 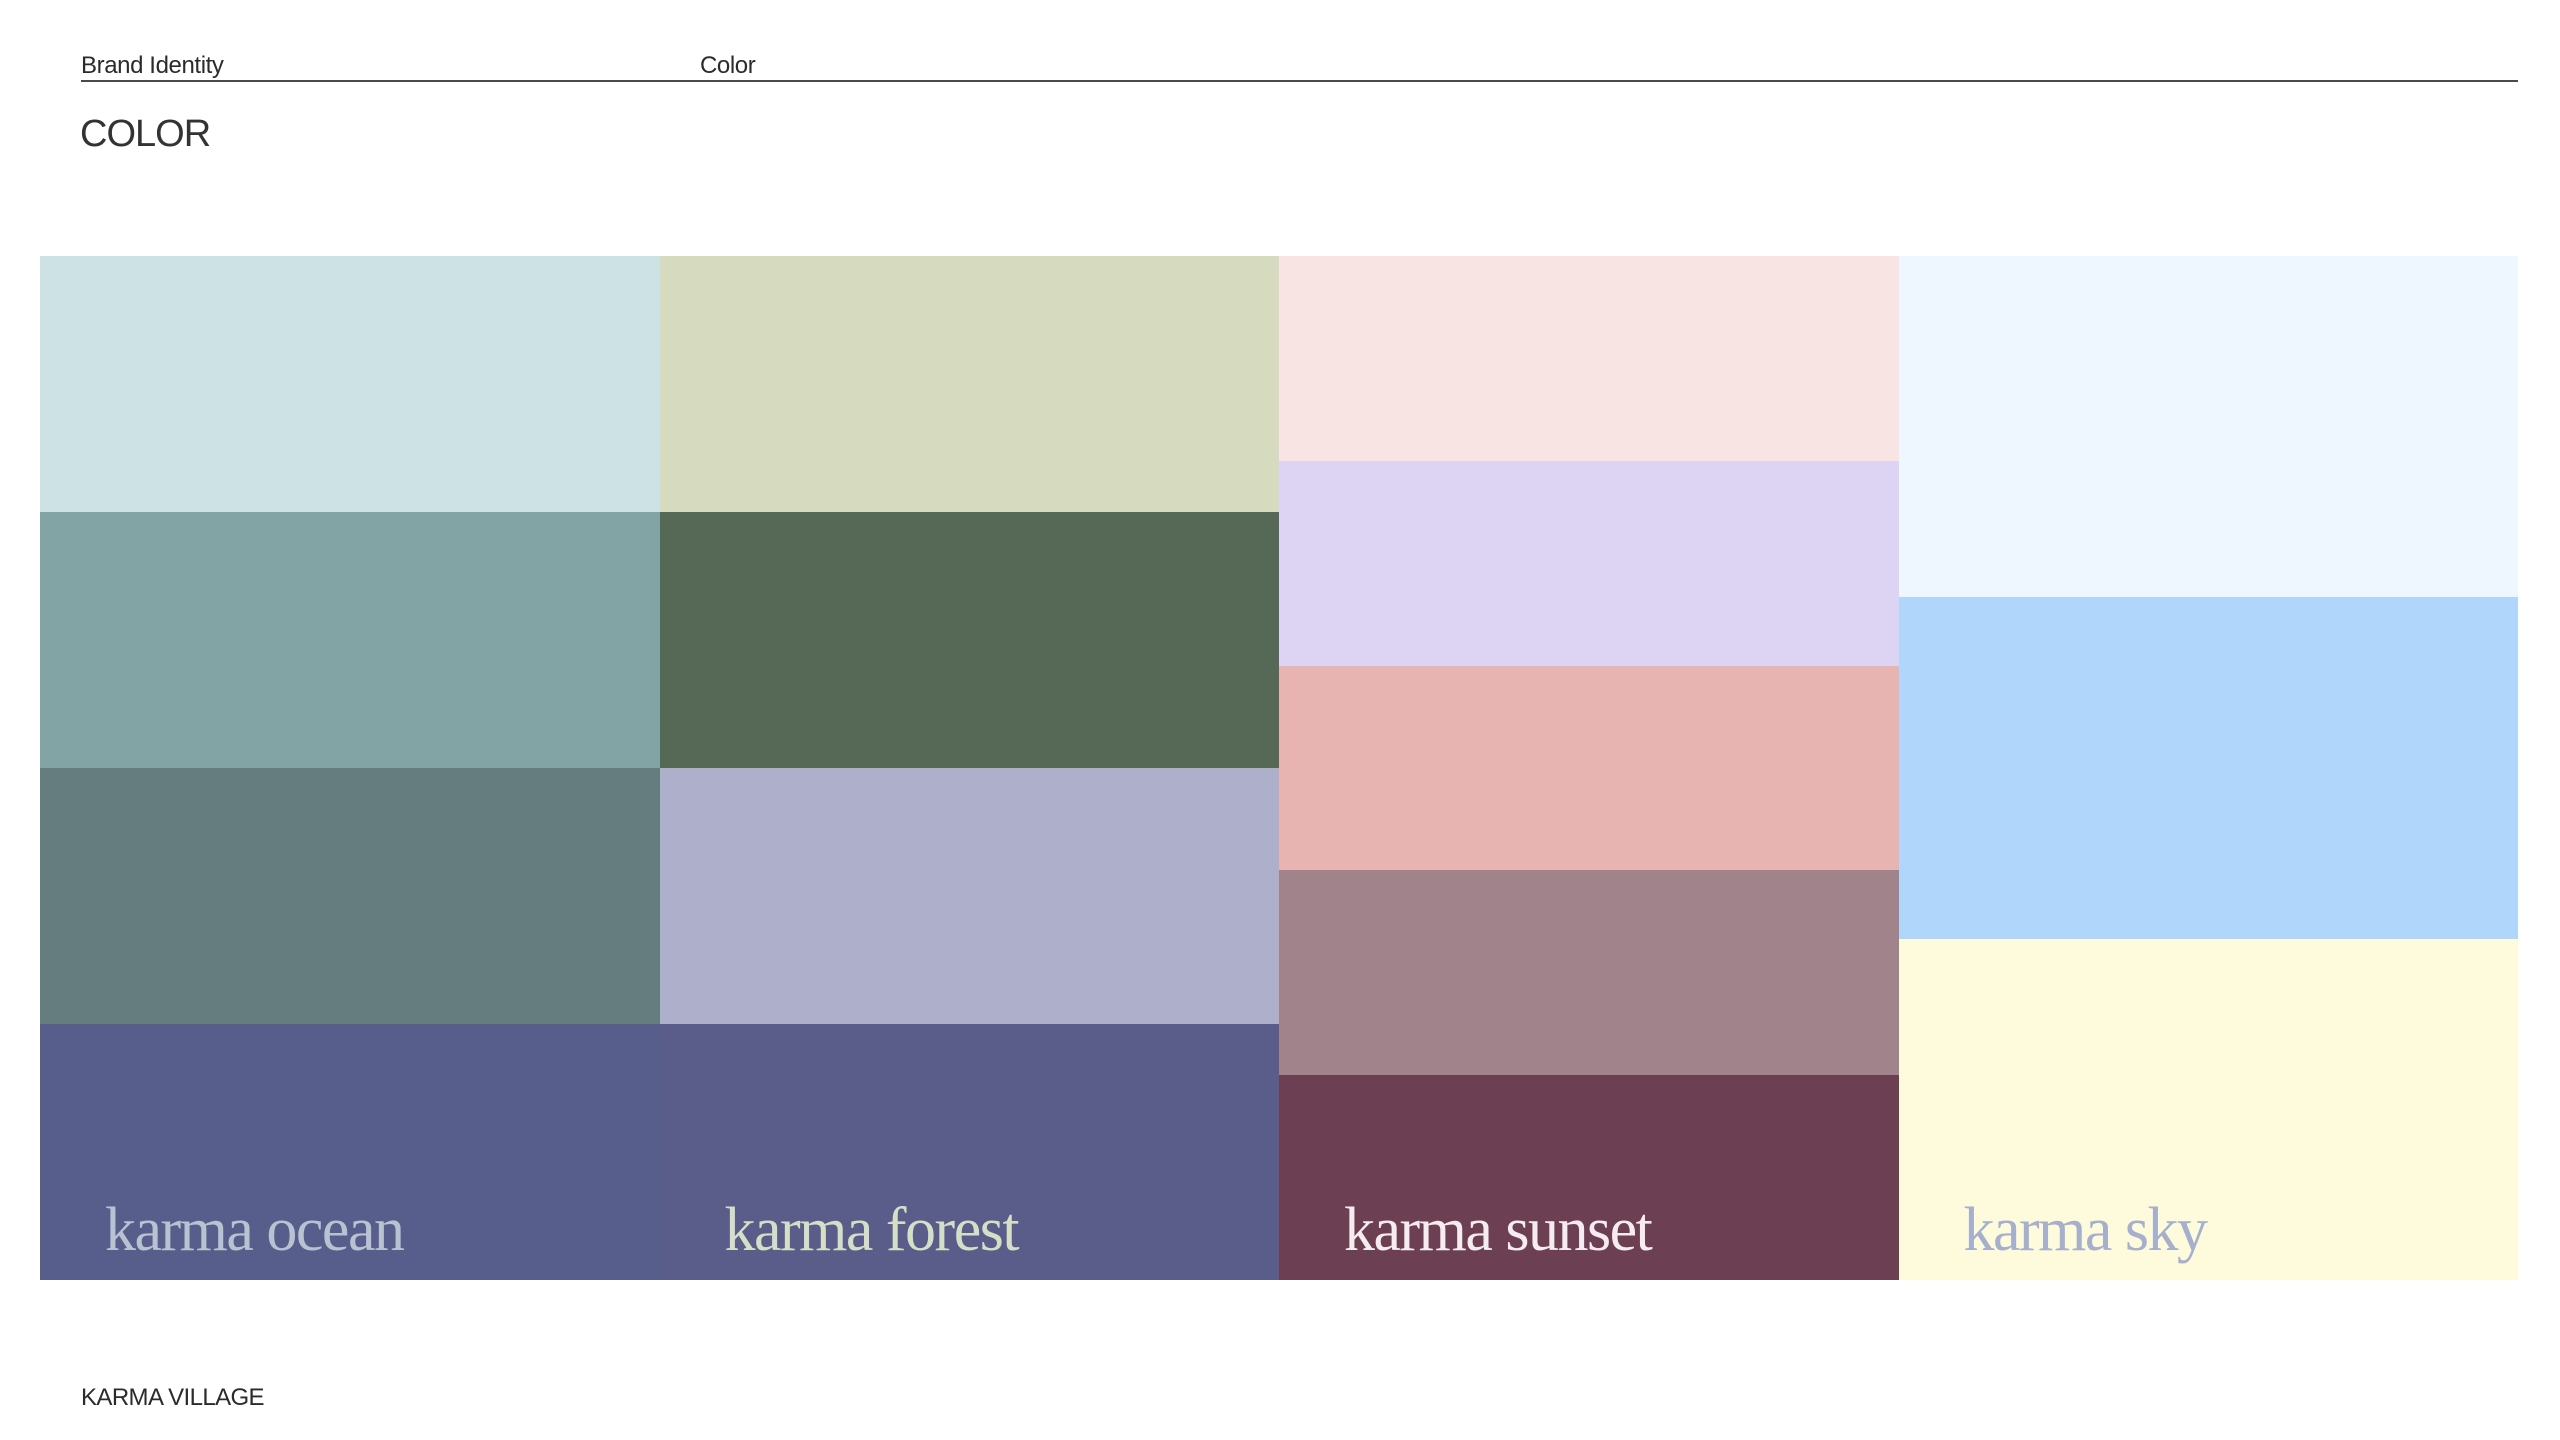 I want to click on header-subsection-label: Color, so click(x=728, y=65).